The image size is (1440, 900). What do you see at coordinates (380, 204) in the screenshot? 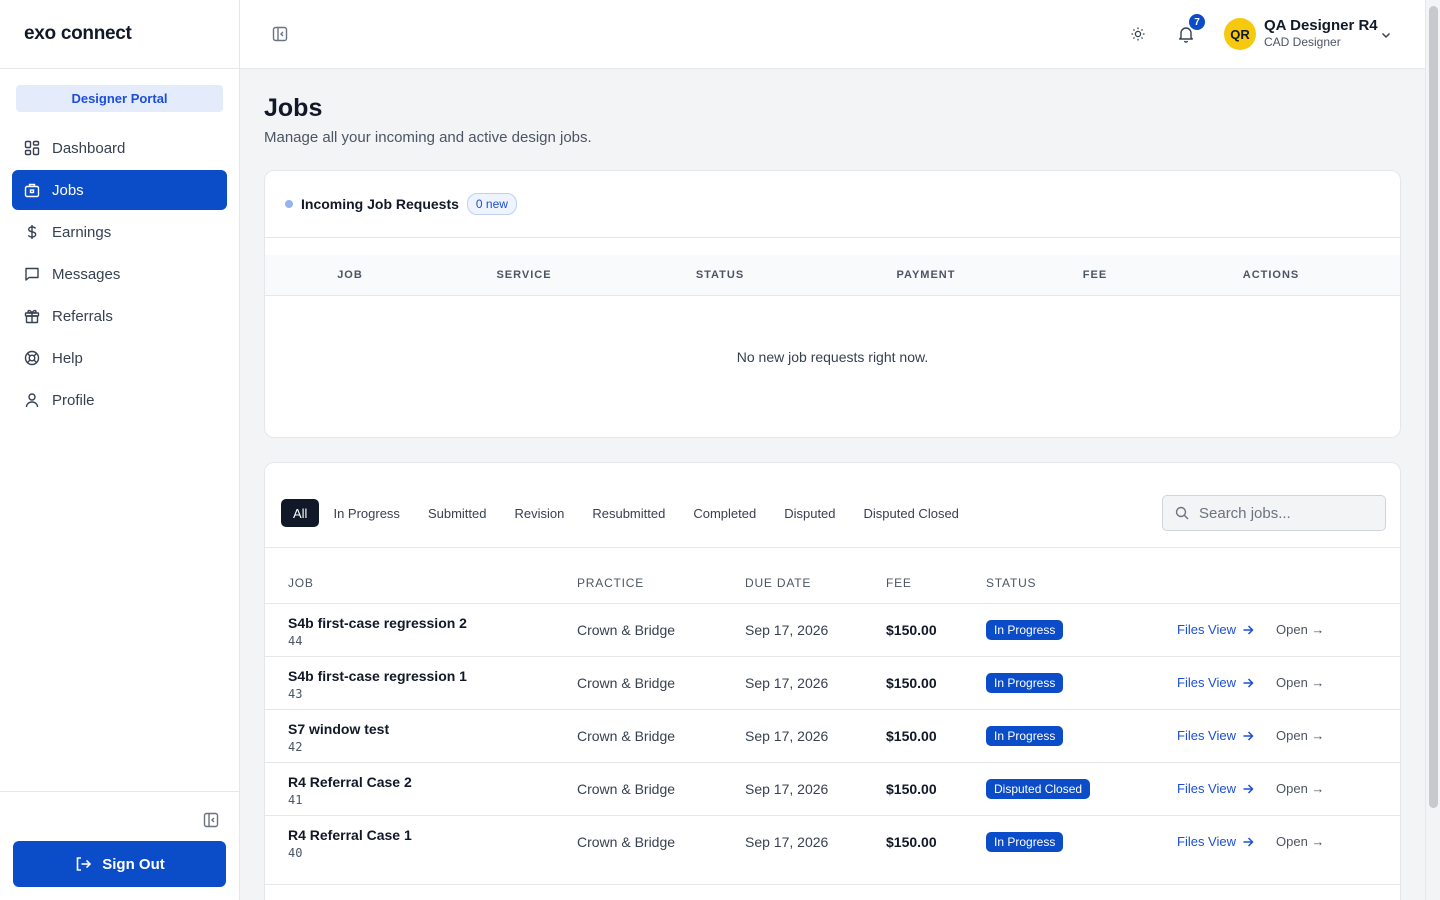
I see `incoming-requests-title: Incoming Job Requests` at bounding box center [380, 204].